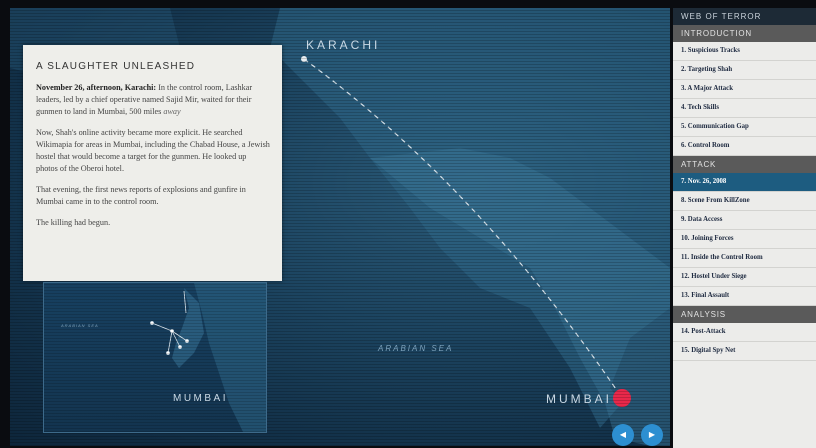 This screenshot has width=816, height=448. I want to click on chapter-item: 3. A Major Attack, so click(744, 89).